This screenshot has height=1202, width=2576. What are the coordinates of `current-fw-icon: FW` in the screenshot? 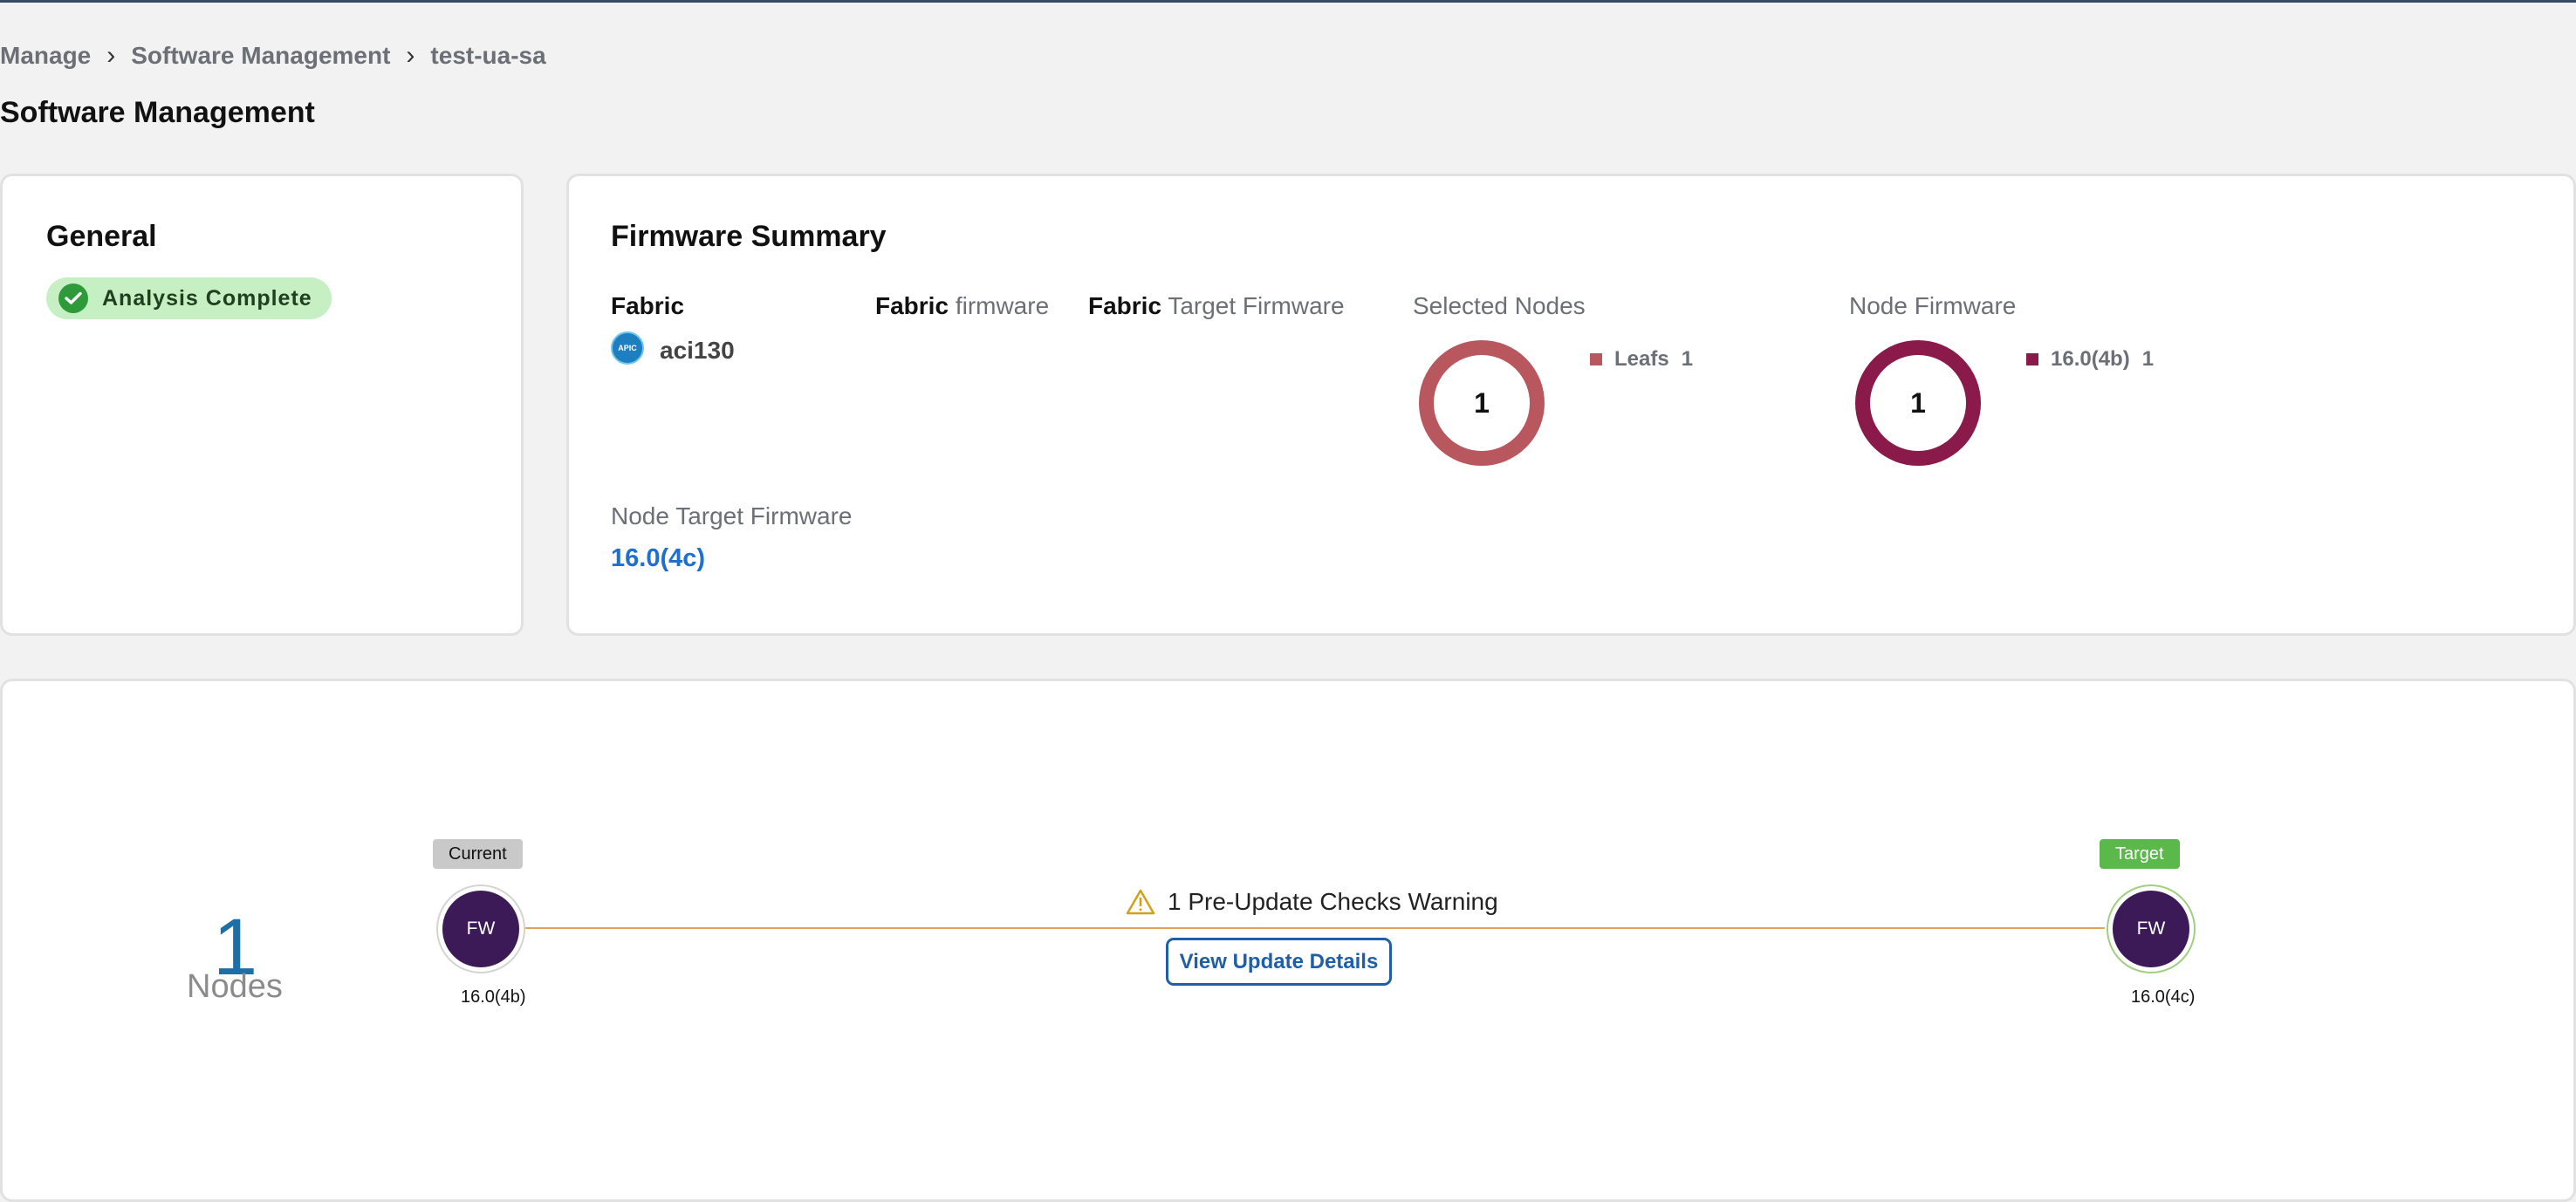 It's located at (481, 929).